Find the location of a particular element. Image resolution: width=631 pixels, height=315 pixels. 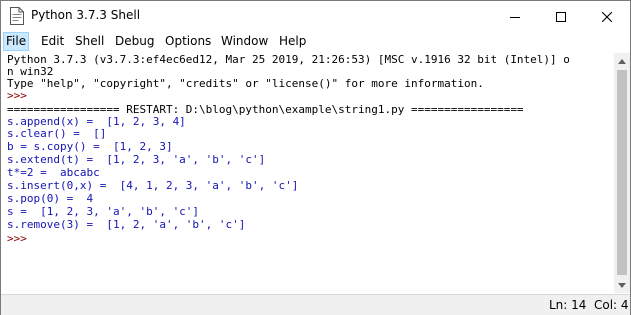

document-icon is located at coordinates (17, 16).